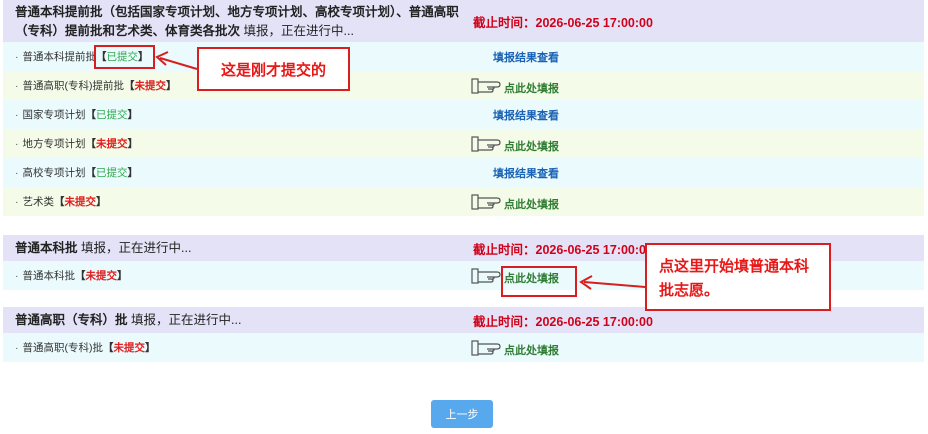  Describe the element at coordinates (462, 414) in the screenshot. I see `back-button: 上一步` at that location.